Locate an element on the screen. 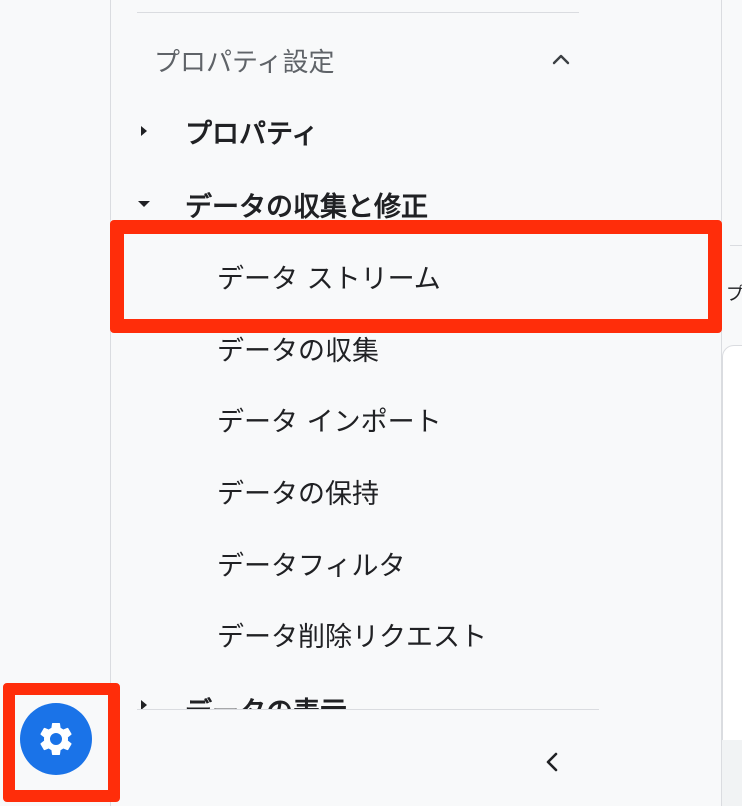 This screenshot has height=806, width=742. caret-right-icon is located at coordinates (144, 131).